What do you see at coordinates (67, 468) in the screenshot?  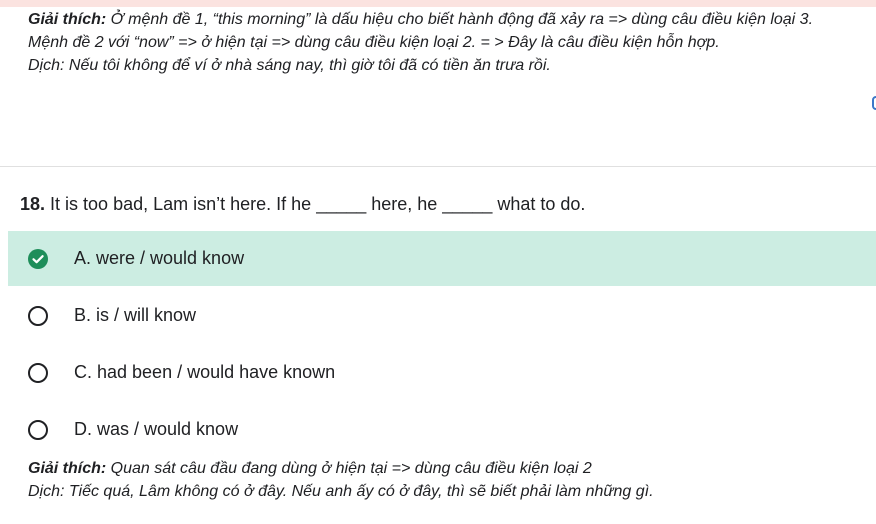 I see `explanation-label: Giải thích:` at bounding box center [67, 468].